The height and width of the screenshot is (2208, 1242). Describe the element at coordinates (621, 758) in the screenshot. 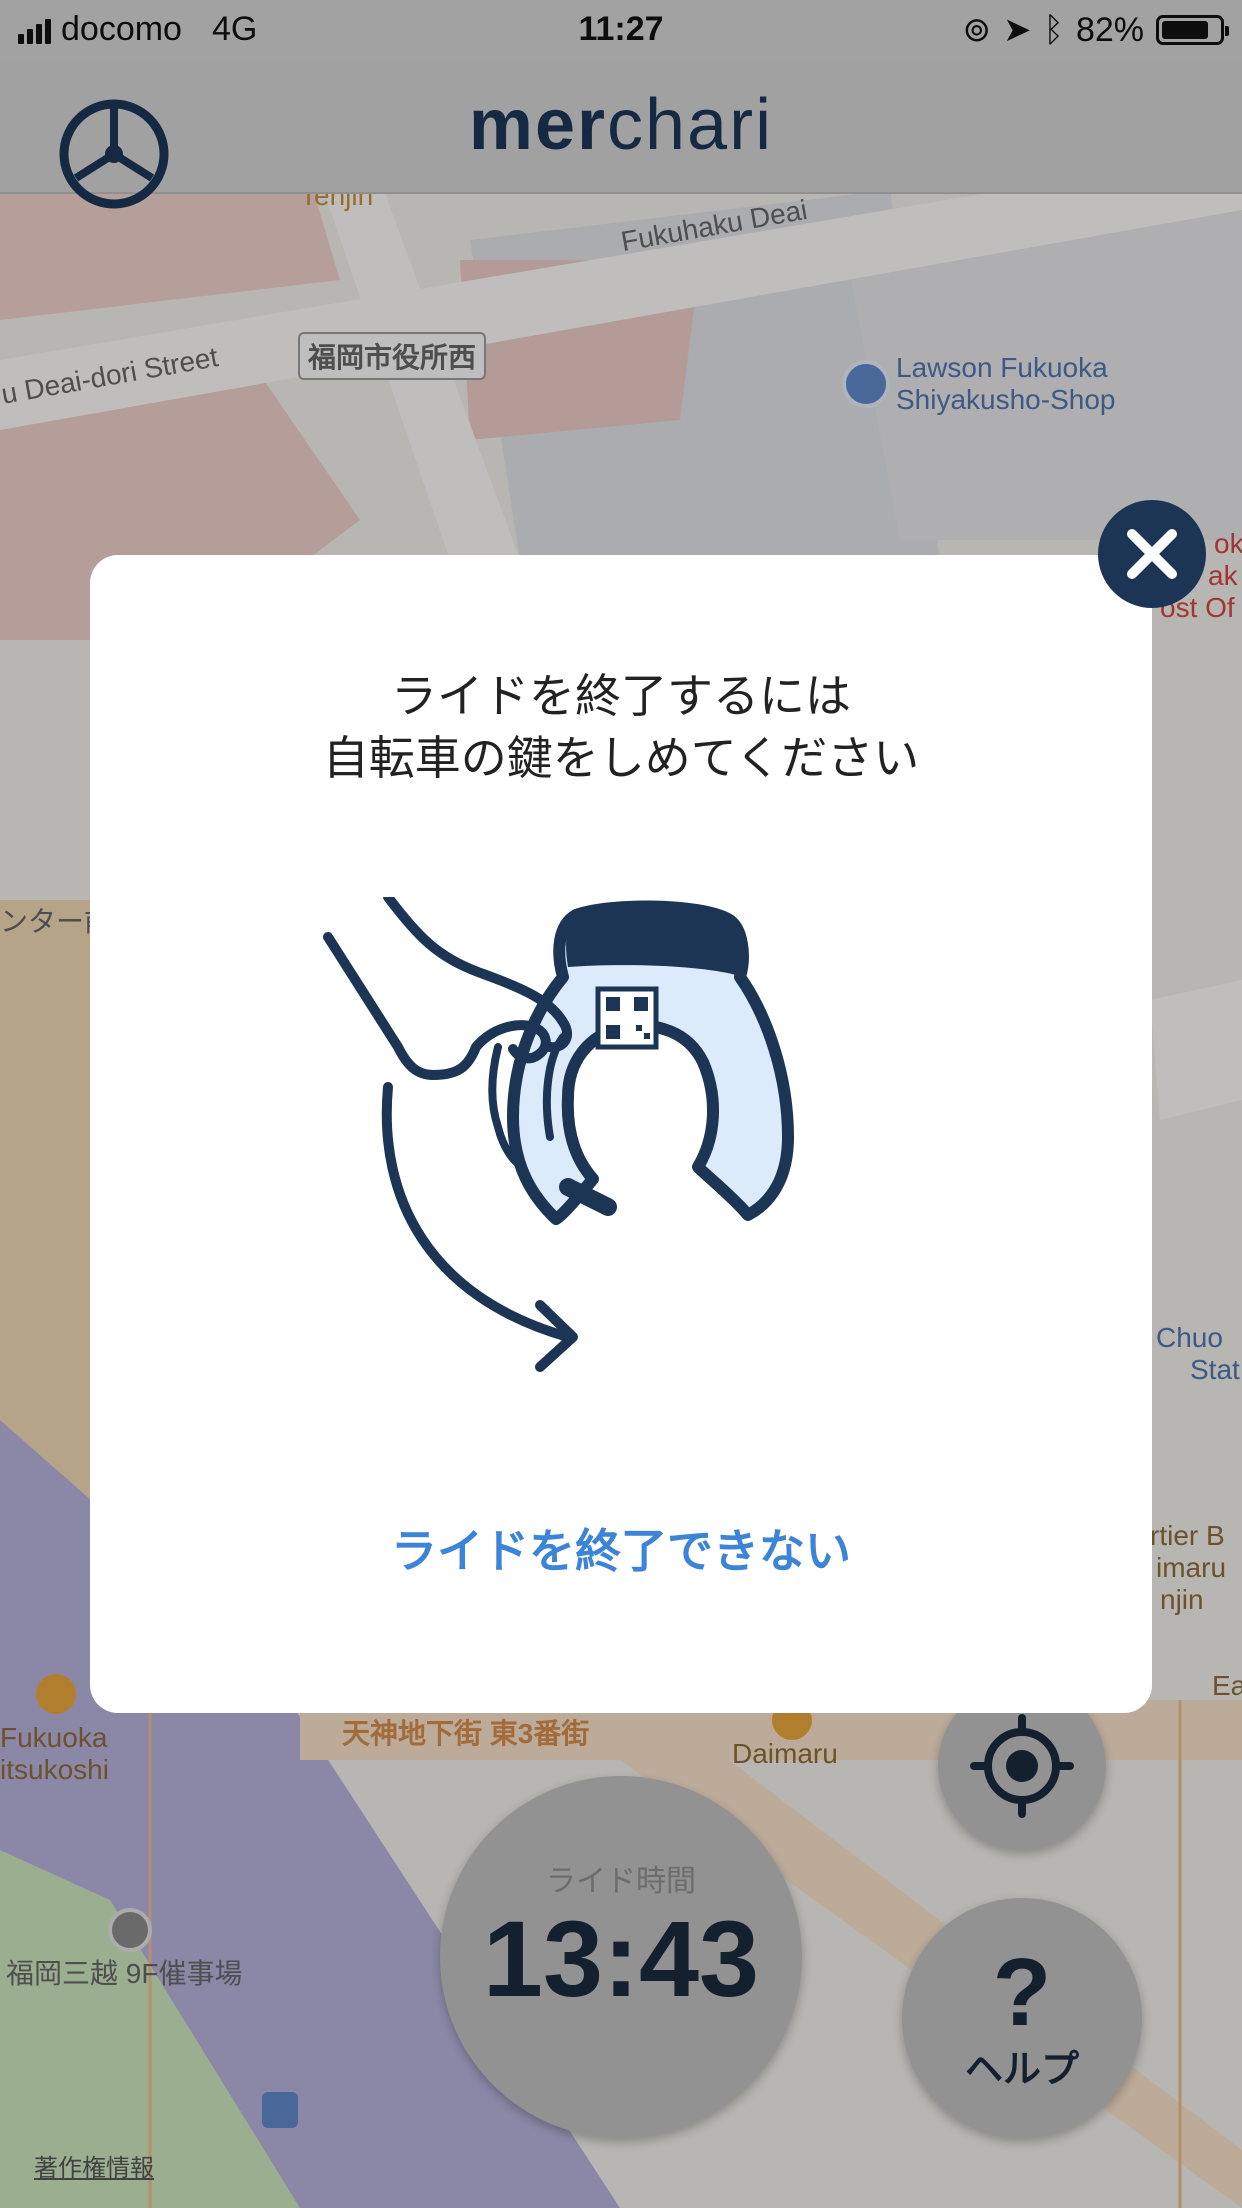

I see `modal-title-line2: 自転車の鍵をしめてください` at that location.